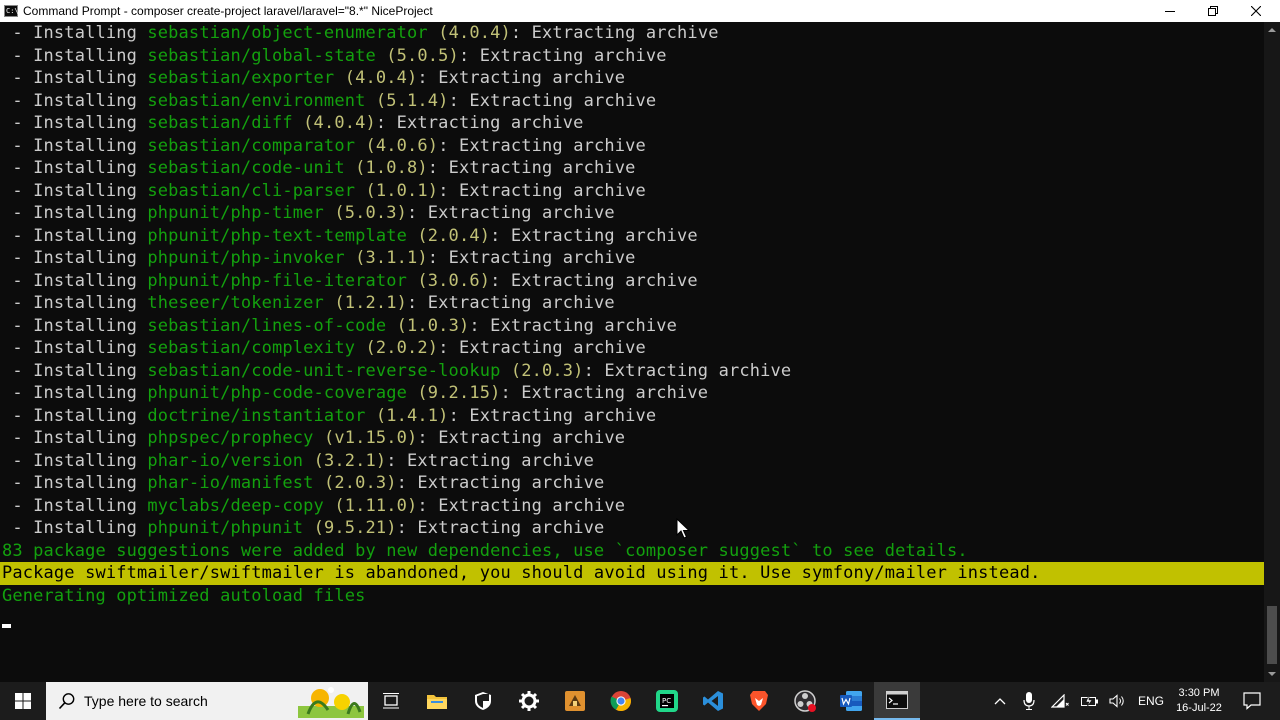 This screenshot has width=1280, height=720. Describe the element at coordinates (23, 701) in the screenshot. I see `start-button` at that location.